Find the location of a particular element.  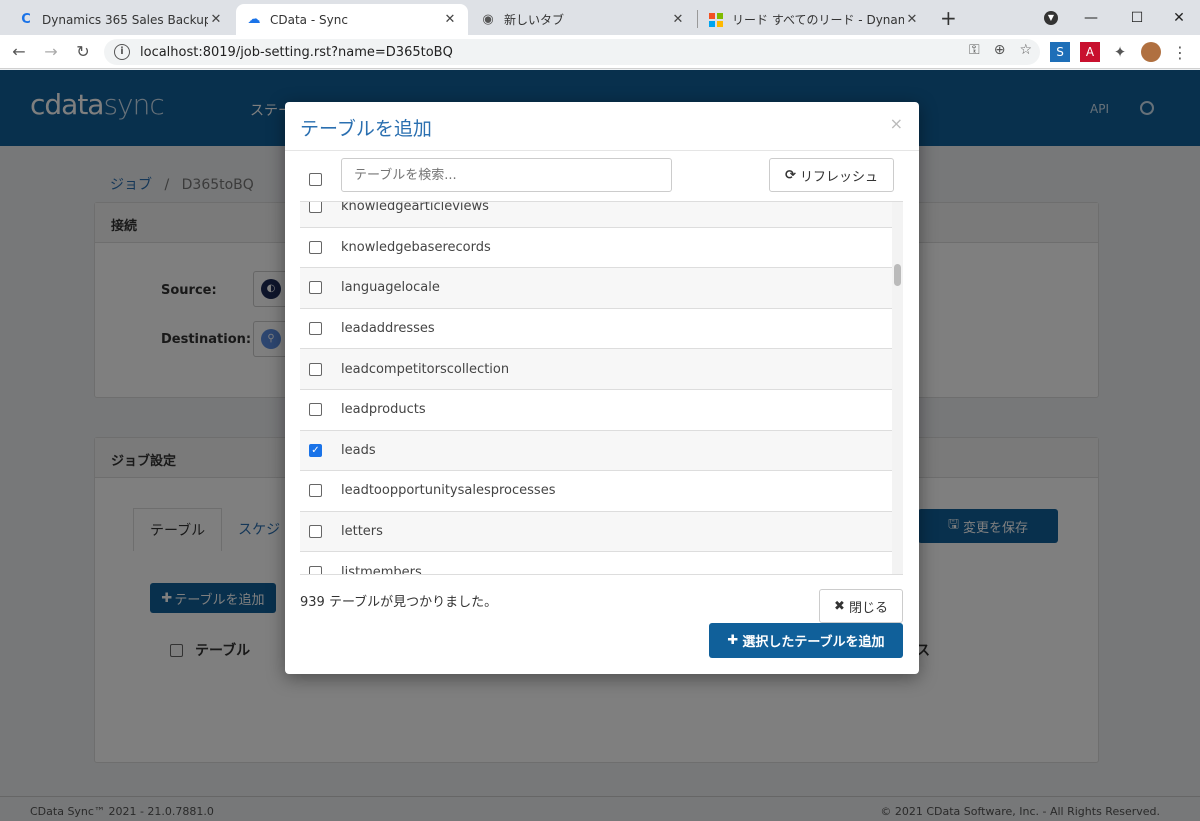

browser-tab-new-tab: ◉ 新しいタブ ✕ is located at coordinates (583, 19).